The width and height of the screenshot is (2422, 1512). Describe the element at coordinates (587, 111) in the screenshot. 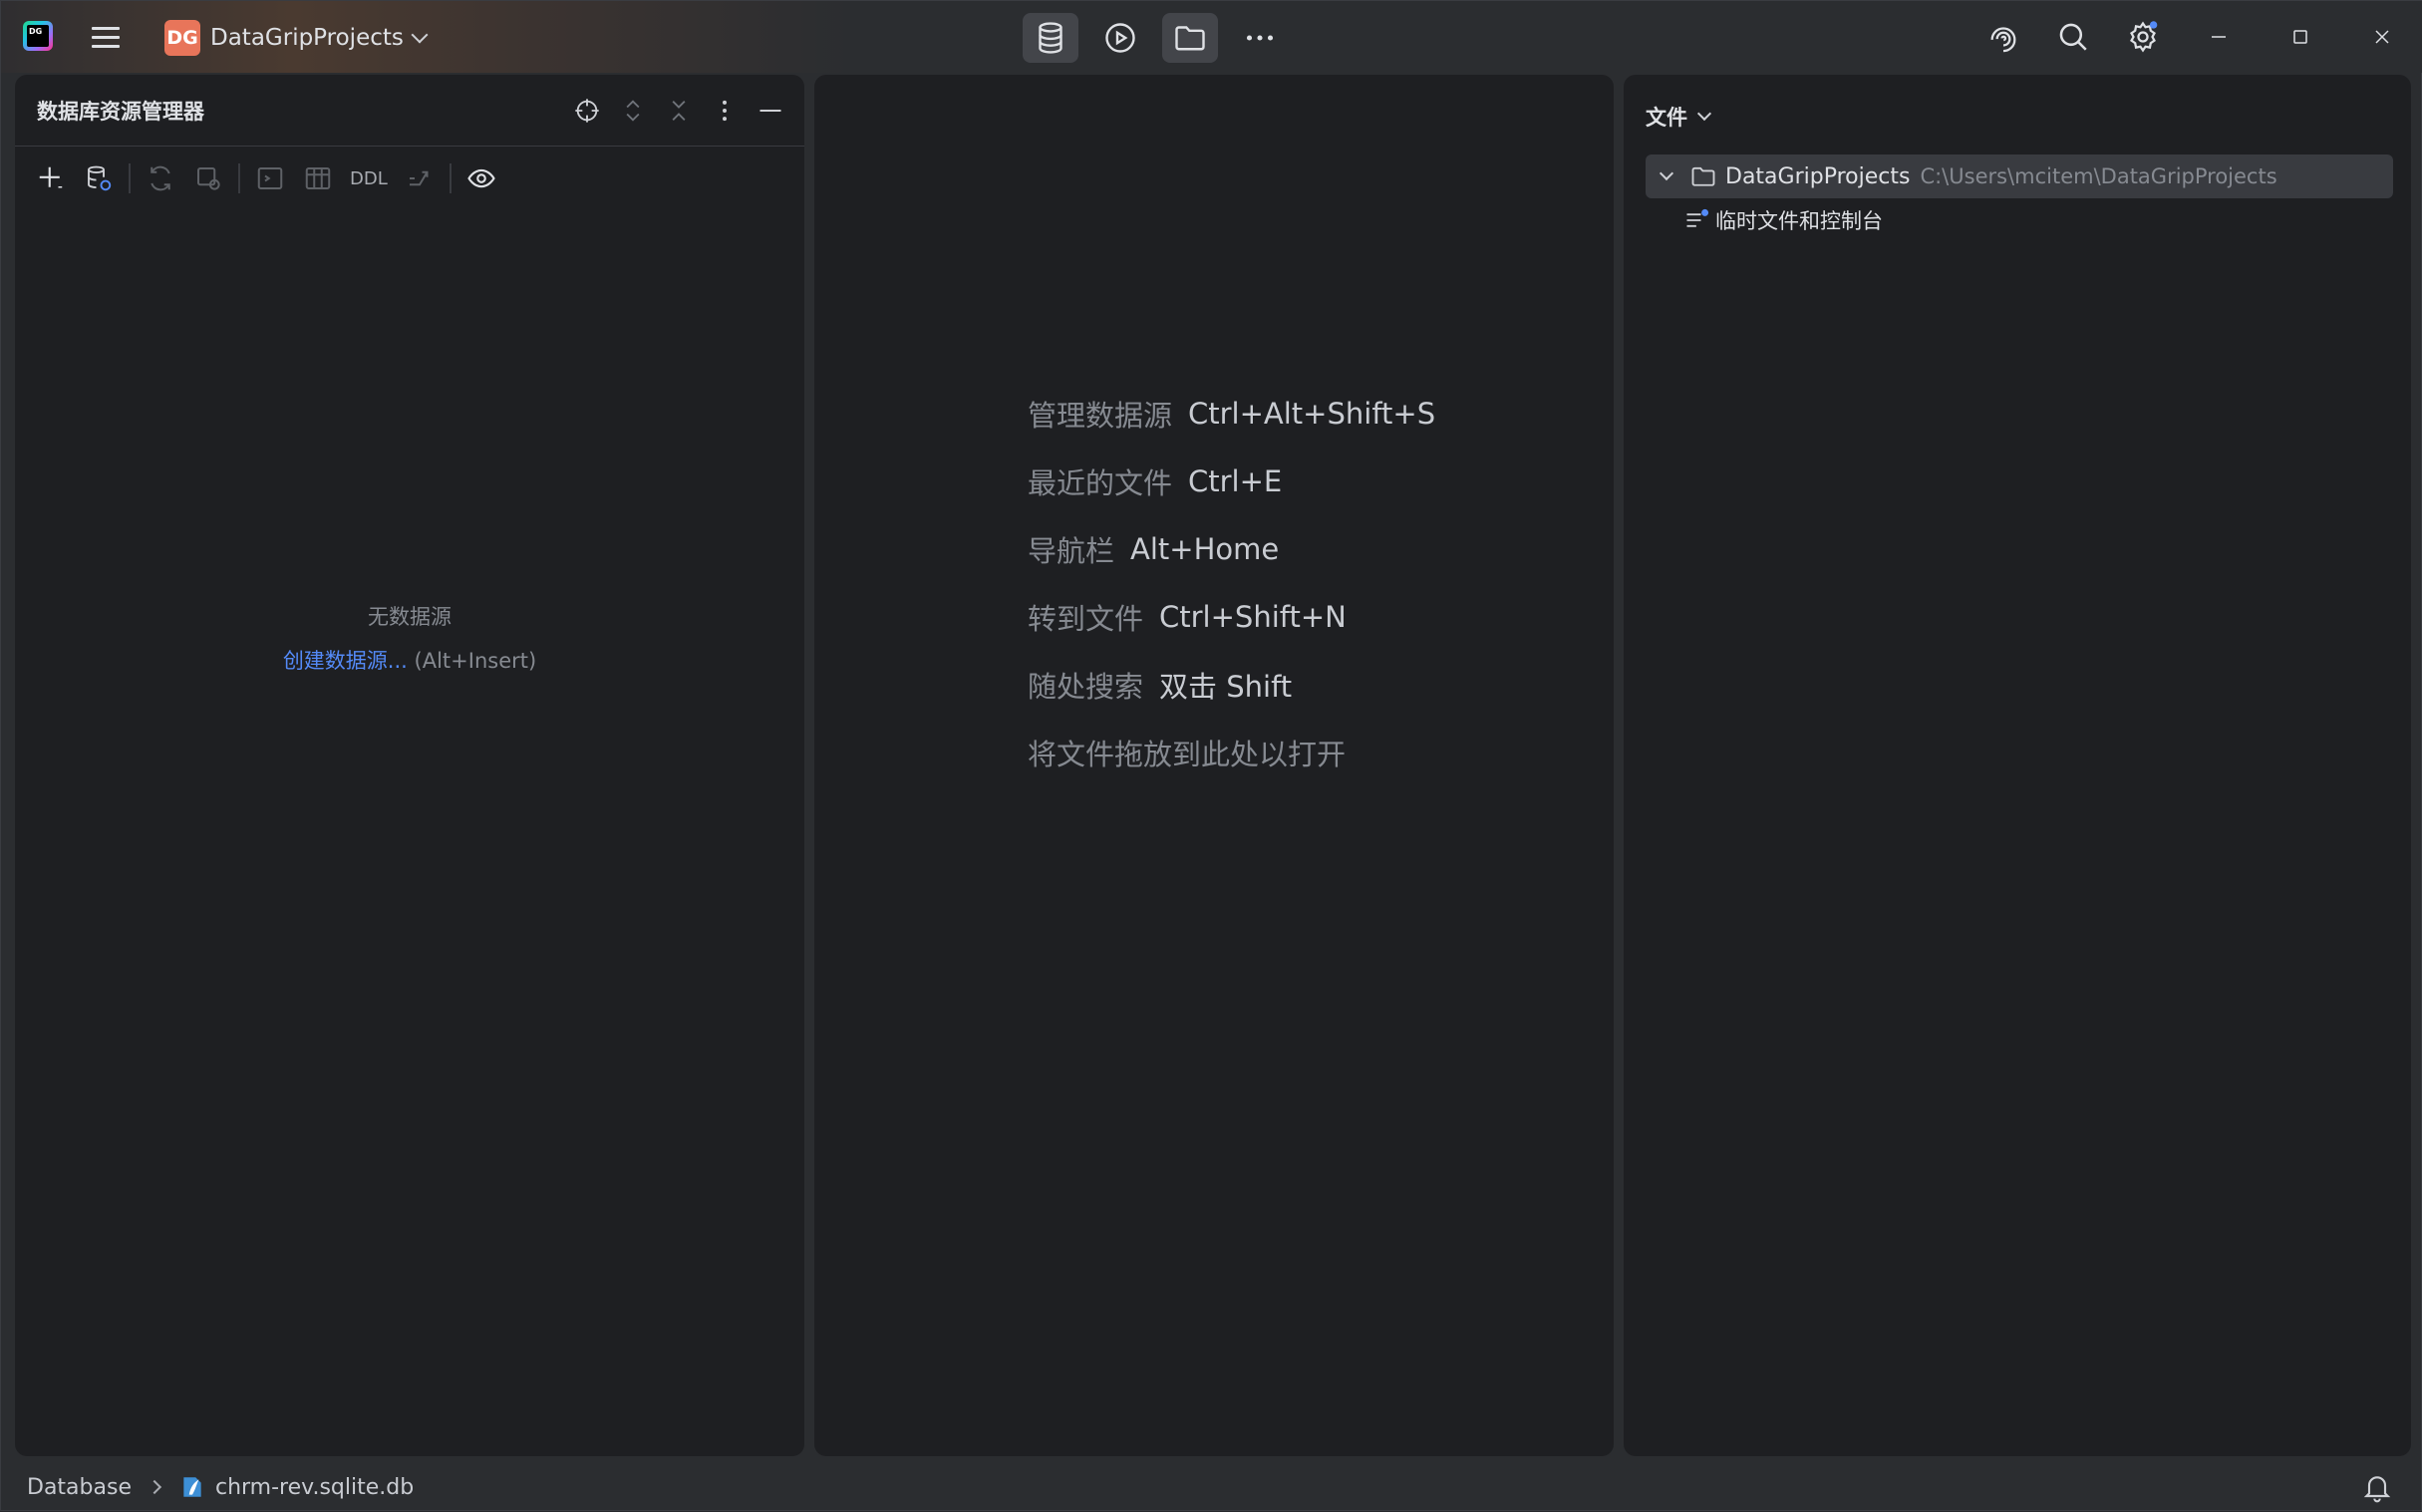

I see `locate-button` at that location.